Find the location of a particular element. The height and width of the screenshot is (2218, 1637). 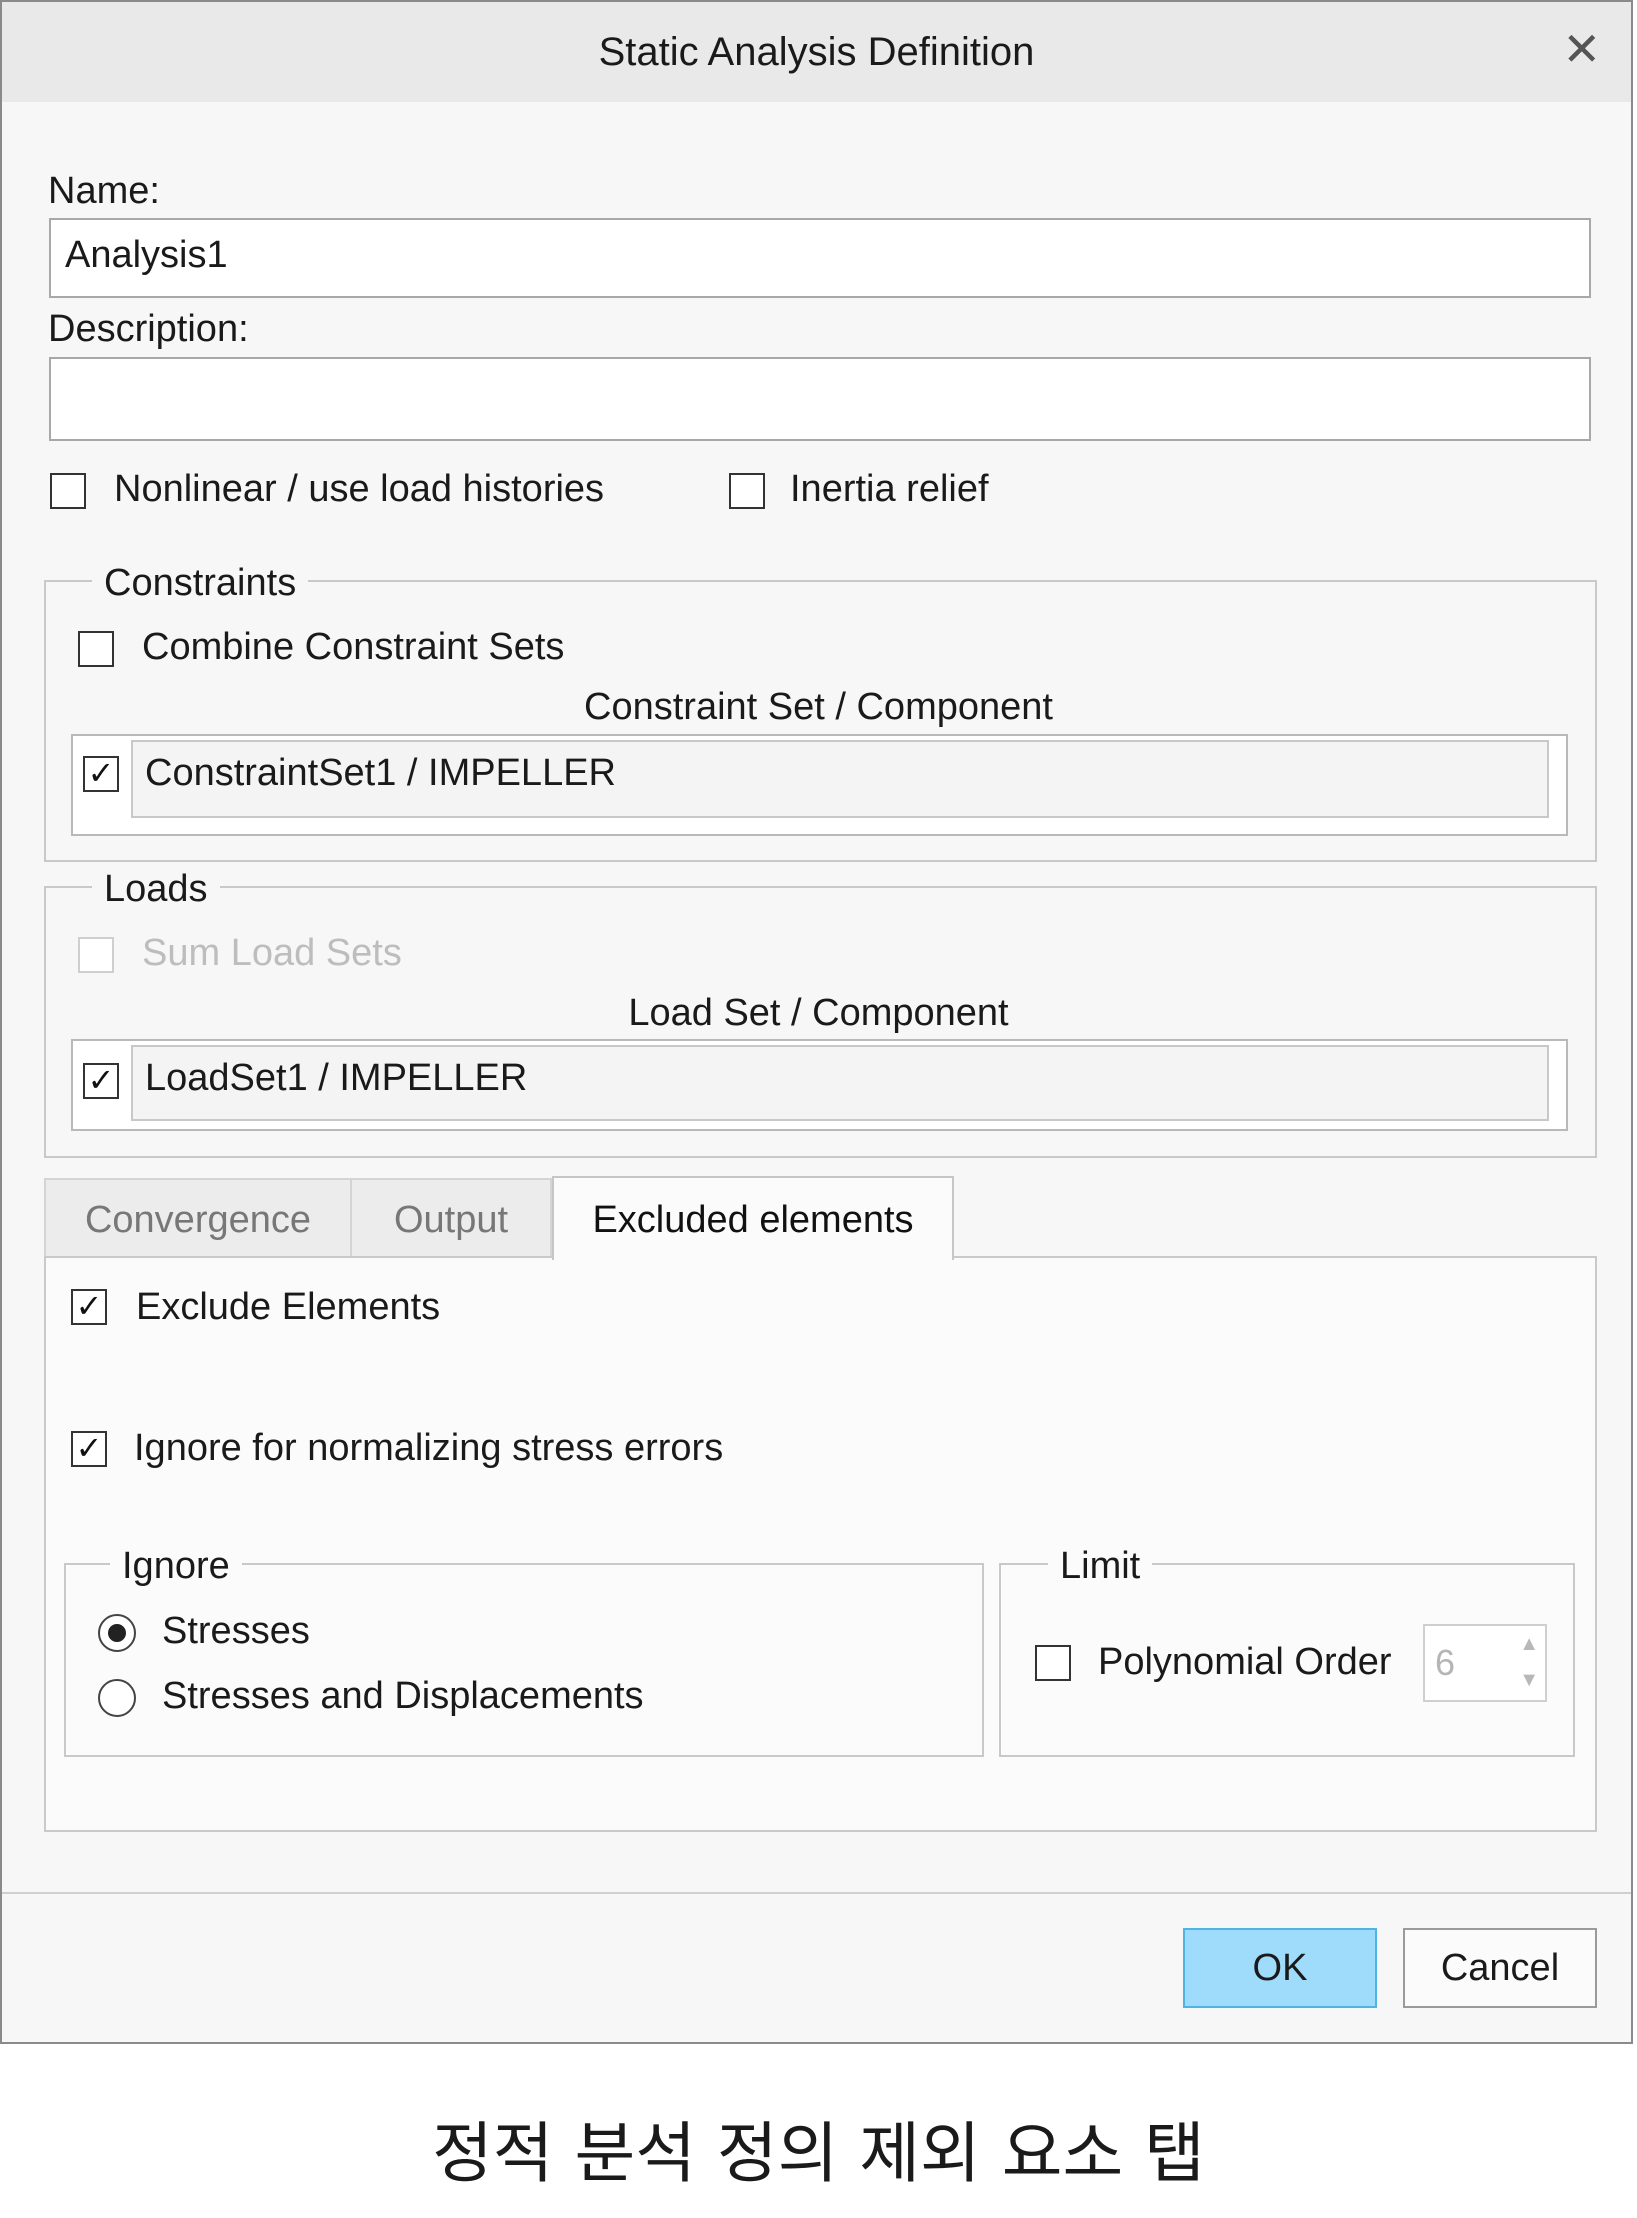

load-set-column-header: Load Set / Component is located at coordinates (818, 1013).